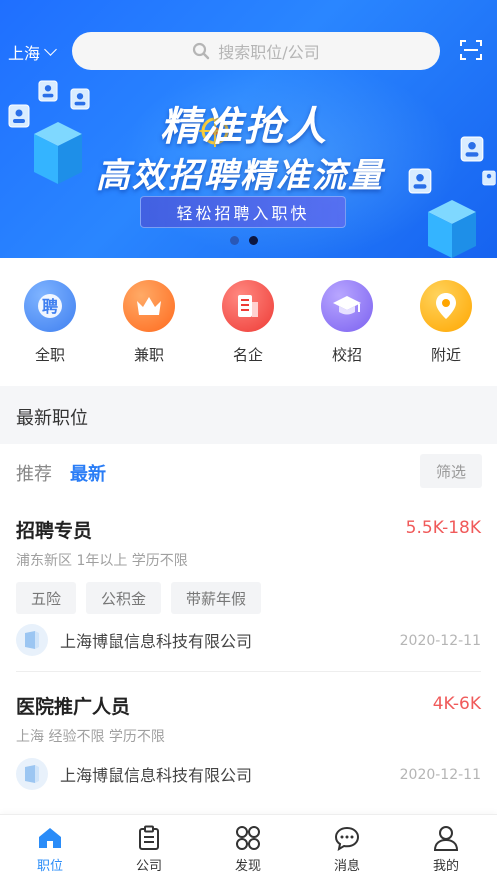 The image size is (497, 883). I want to click on search-icon, so click(201, 51).